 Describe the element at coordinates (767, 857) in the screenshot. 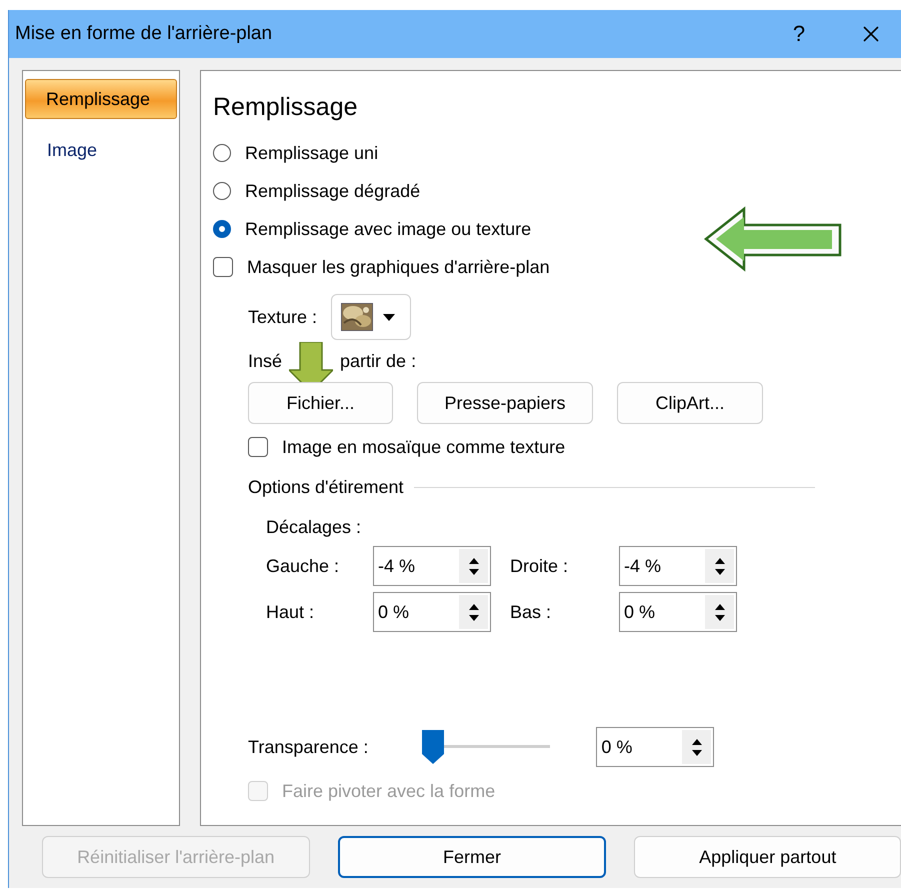

I see `dialog-button: Appliquer partout` at that location.